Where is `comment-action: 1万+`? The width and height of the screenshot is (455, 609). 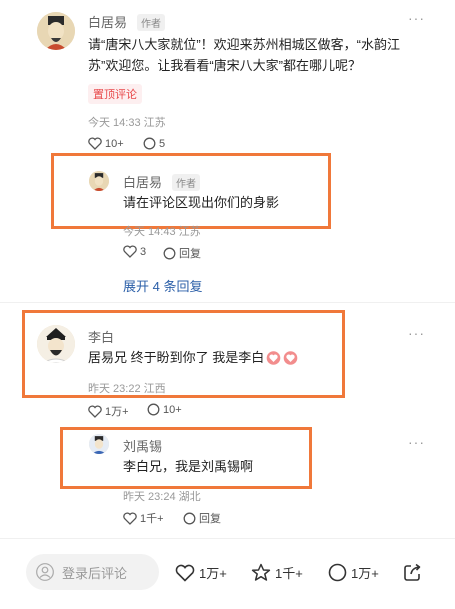
comment-action: 1万+ is located at coordinates (353, 572).